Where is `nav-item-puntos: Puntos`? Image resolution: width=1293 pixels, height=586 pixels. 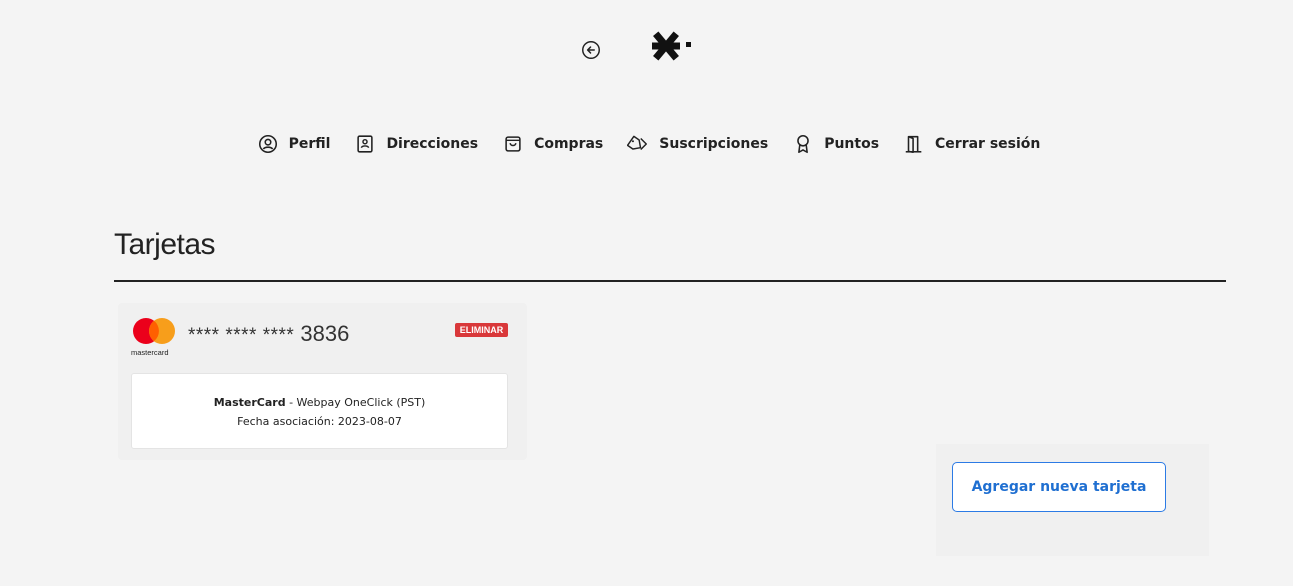
nav-item-puntos: Puntos is located at coordinates (835, 144).